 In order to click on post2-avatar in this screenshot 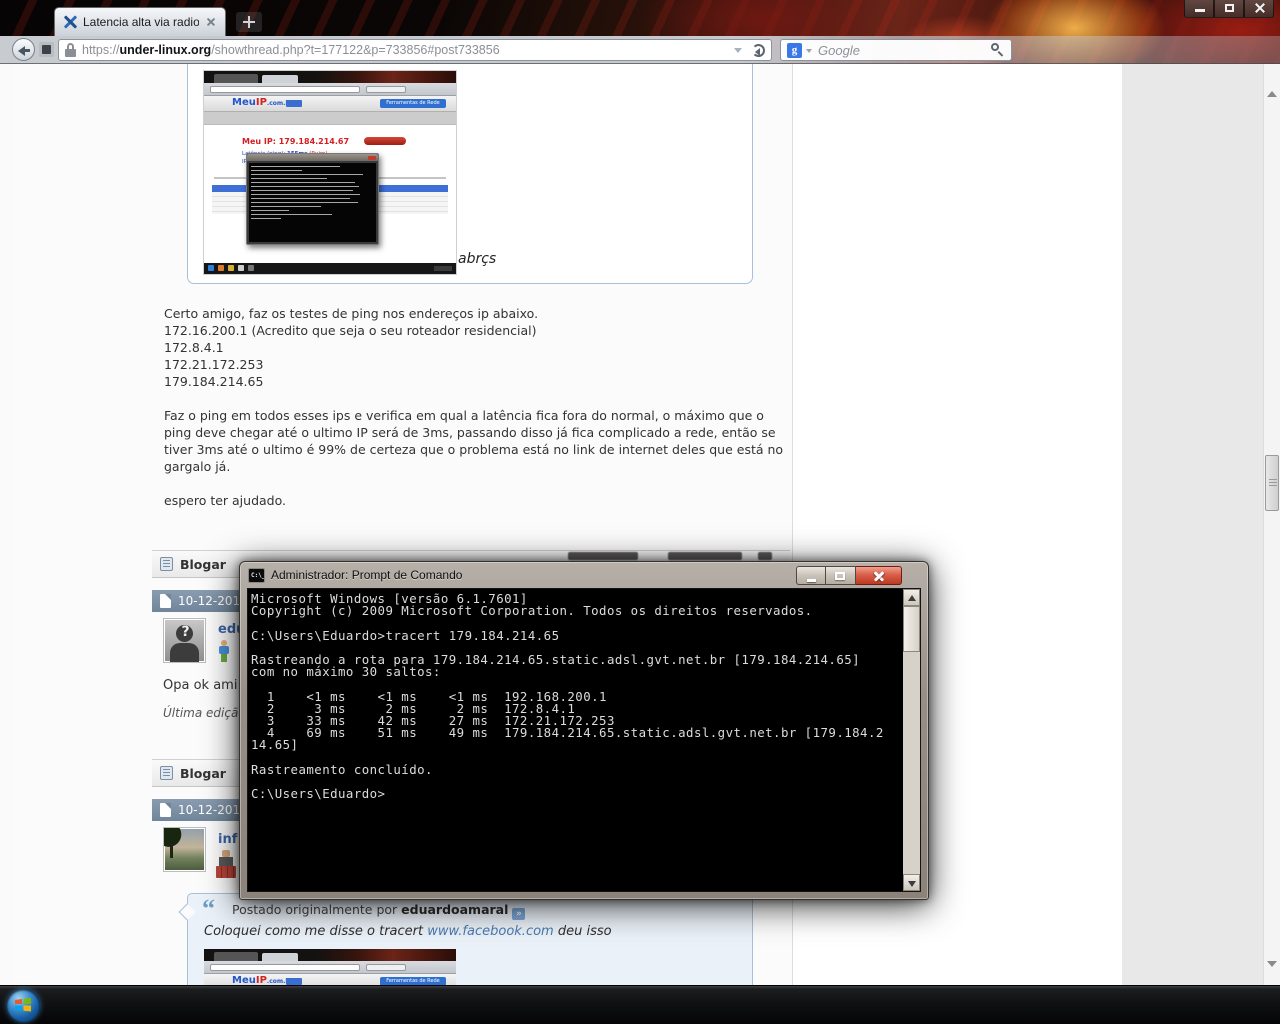, I will do `click(184, 849)`.